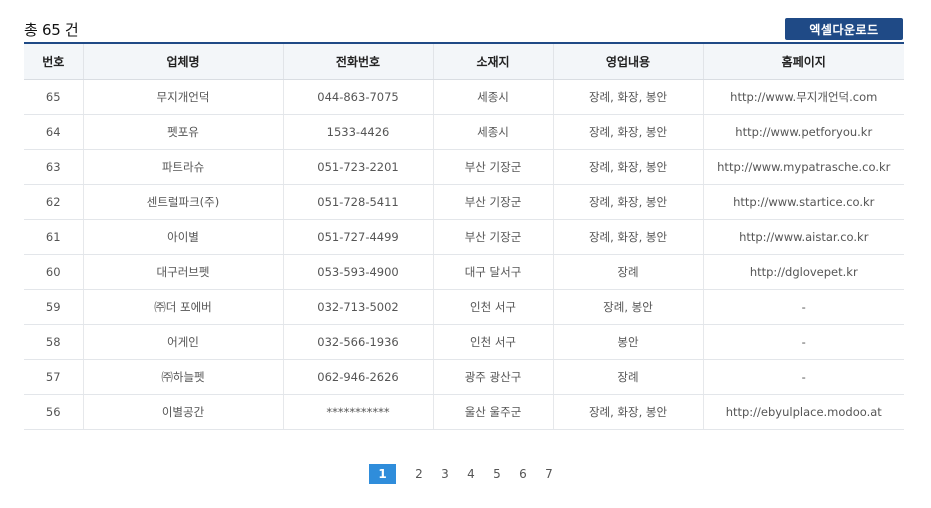  Describe the element at coordinates (53, 237) in the screenshot. I see `cell-number: 61` at that location.